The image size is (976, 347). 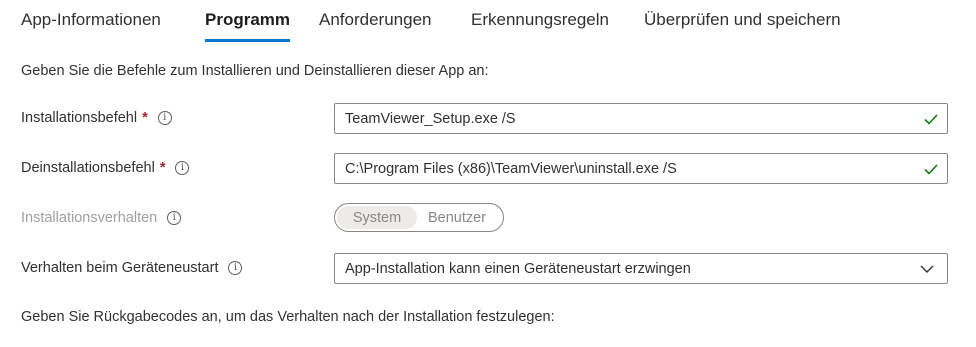 What do you see at coordinates (629, 119) in the screenshot?
I see `install-command-value: TeamViewer_Setup.exe /S` at bounding box center [629, 119].